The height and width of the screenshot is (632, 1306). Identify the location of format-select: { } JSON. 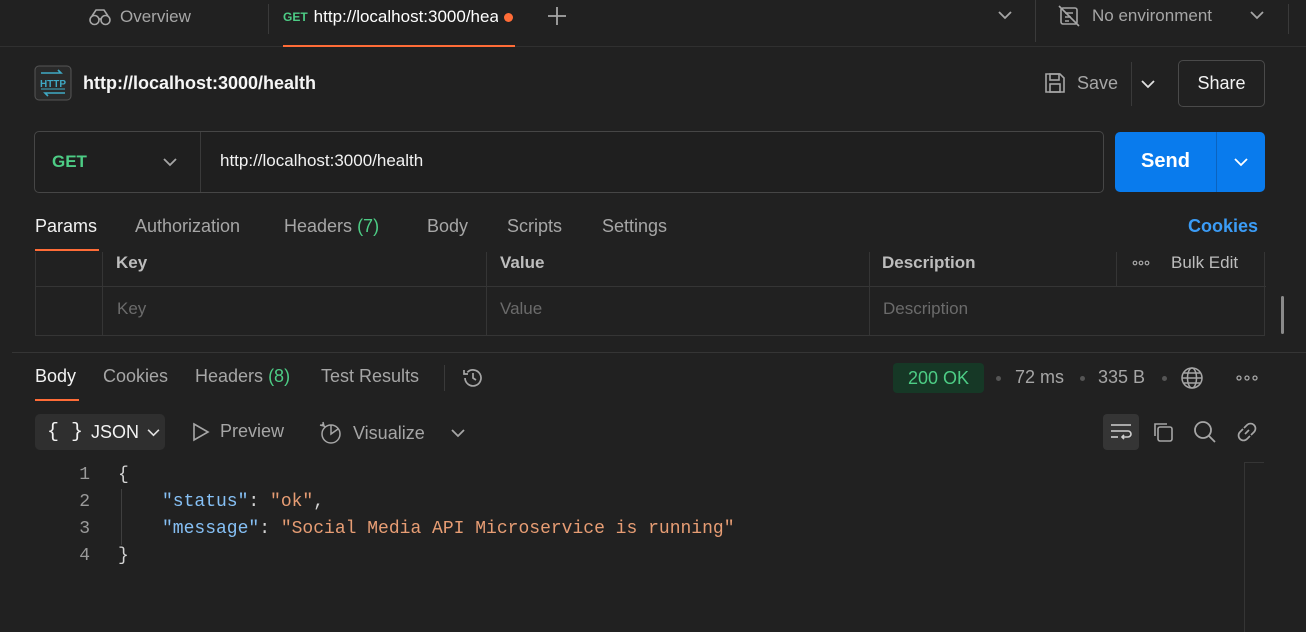
(100, 432).